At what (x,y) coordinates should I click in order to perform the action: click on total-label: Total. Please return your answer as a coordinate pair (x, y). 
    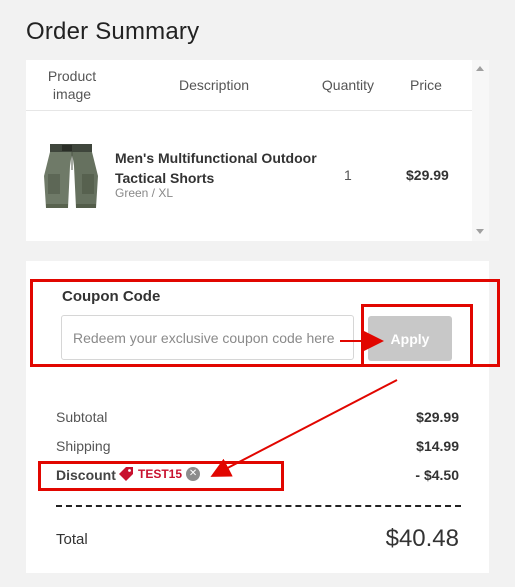
    Looking at the image, I should click on (72, 539).